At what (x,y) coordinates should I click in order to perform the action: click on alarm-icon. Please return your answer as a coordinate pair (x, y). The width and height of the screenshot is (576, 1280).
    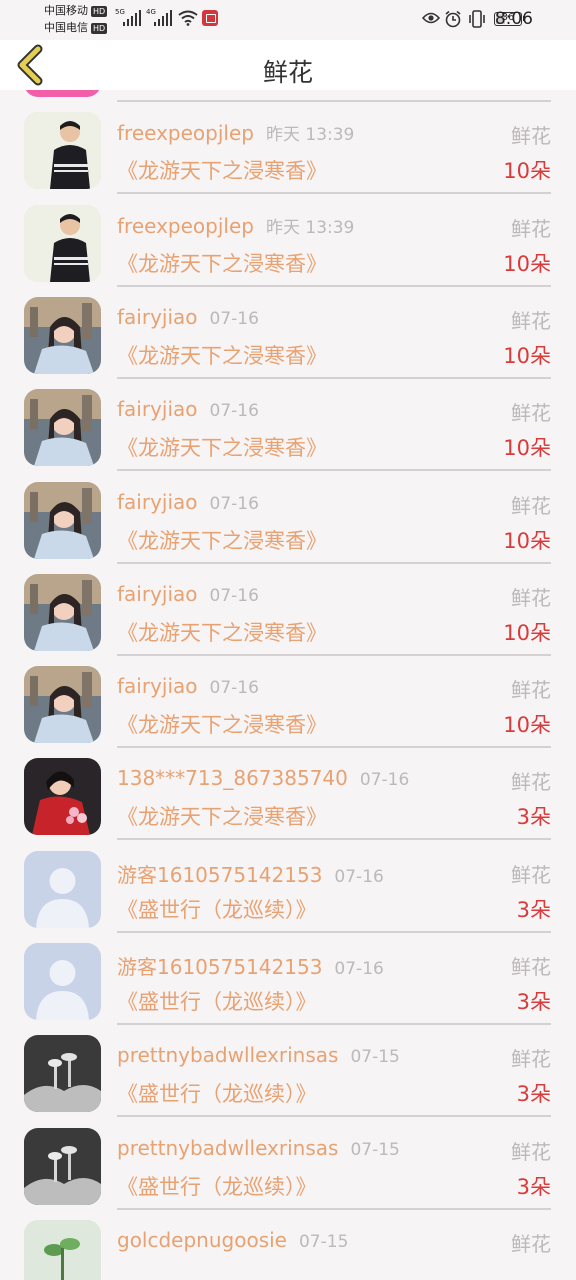
    Looking at the image, I should click on (453, 19).